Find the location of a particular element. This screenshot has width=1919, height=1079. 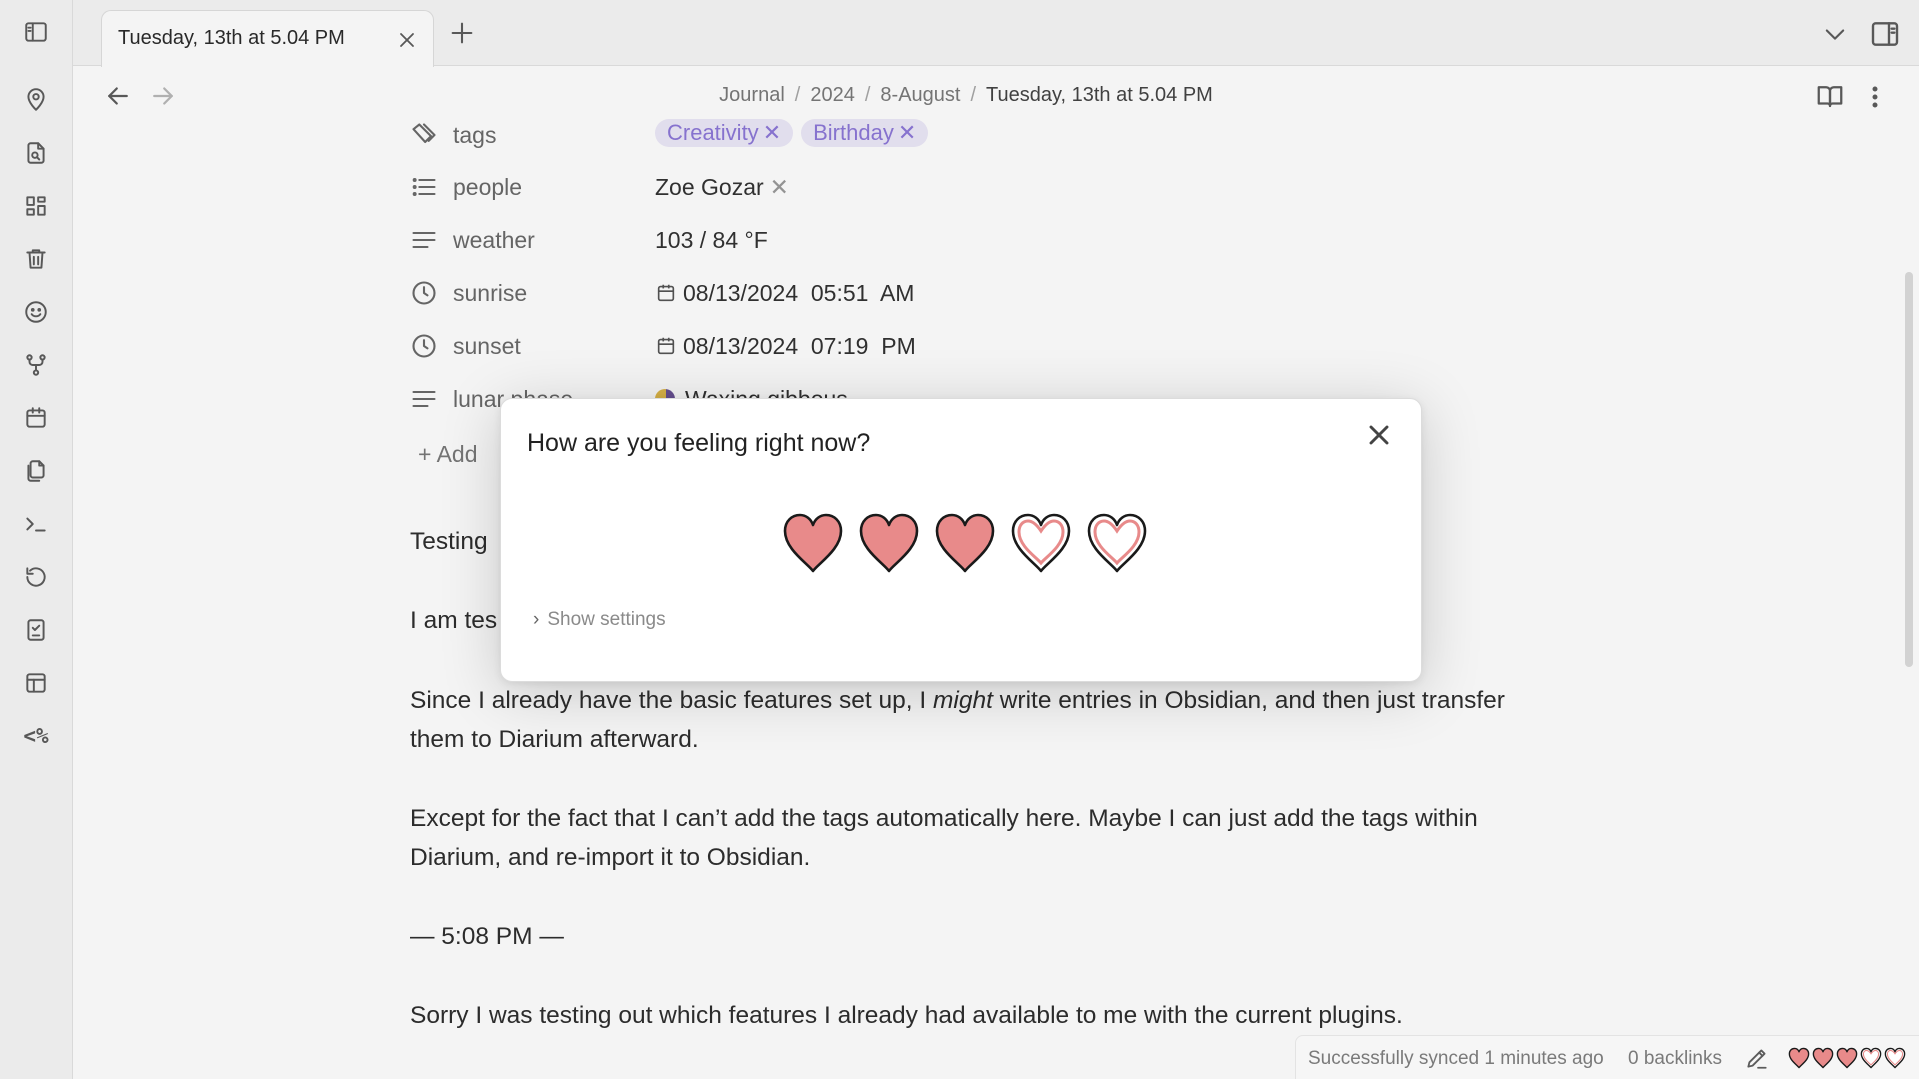

plus-icon: + is located at coordinates (425, 454).